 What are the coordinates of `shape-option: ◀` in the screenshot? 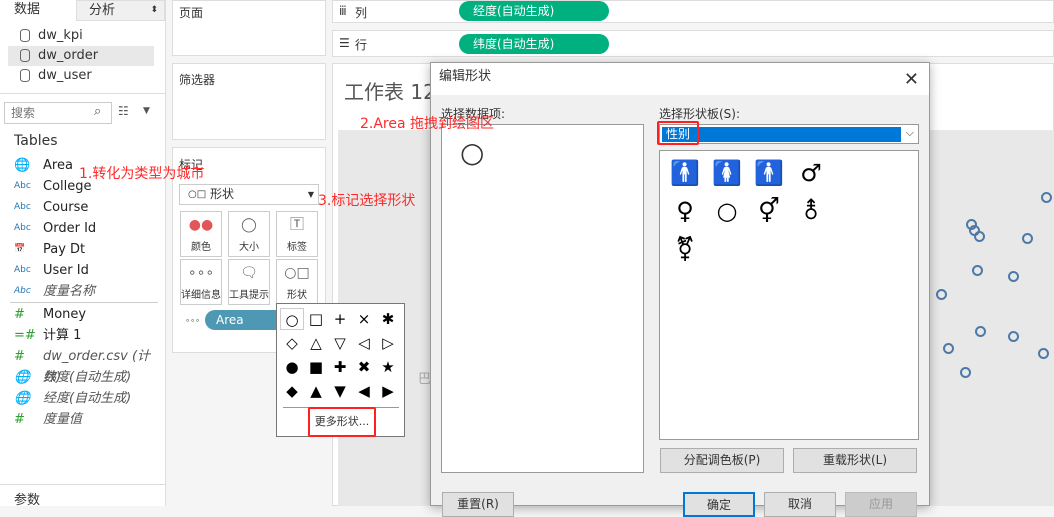 It's located at (364, 391).